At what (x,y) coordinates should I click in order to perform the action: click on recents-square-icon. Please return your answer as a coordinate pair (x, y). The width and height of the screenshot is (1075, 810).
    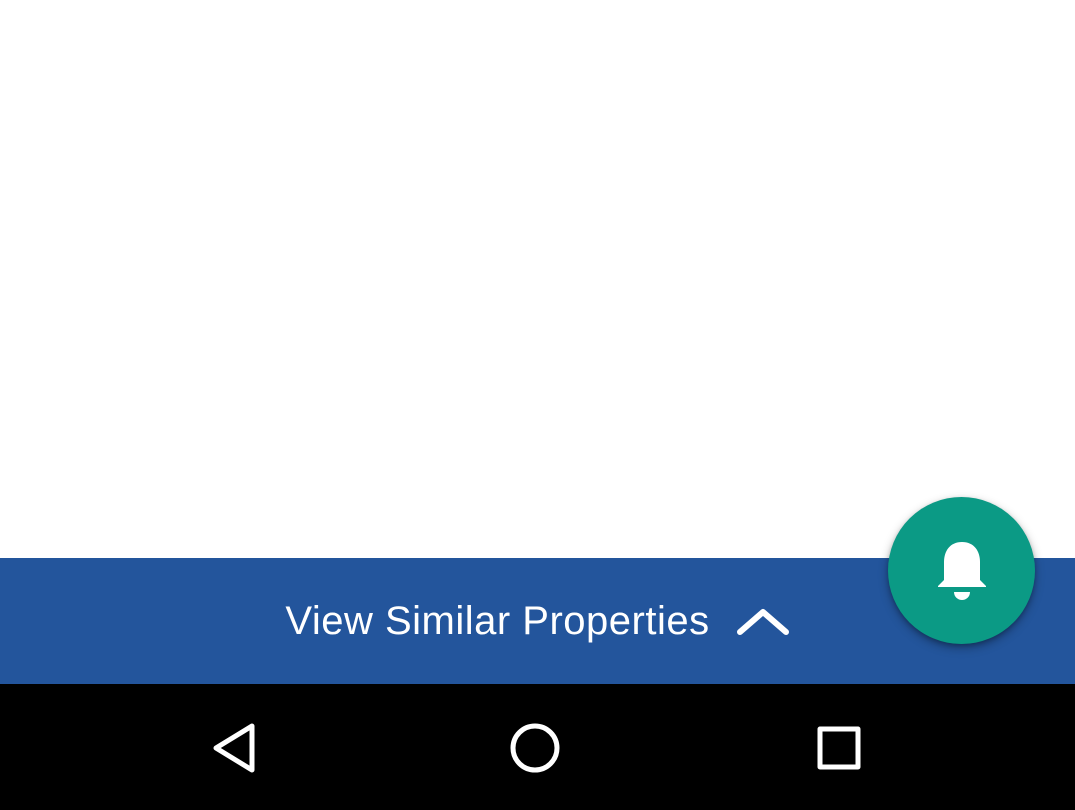
    Looking at the image, I should click on (839, 748).